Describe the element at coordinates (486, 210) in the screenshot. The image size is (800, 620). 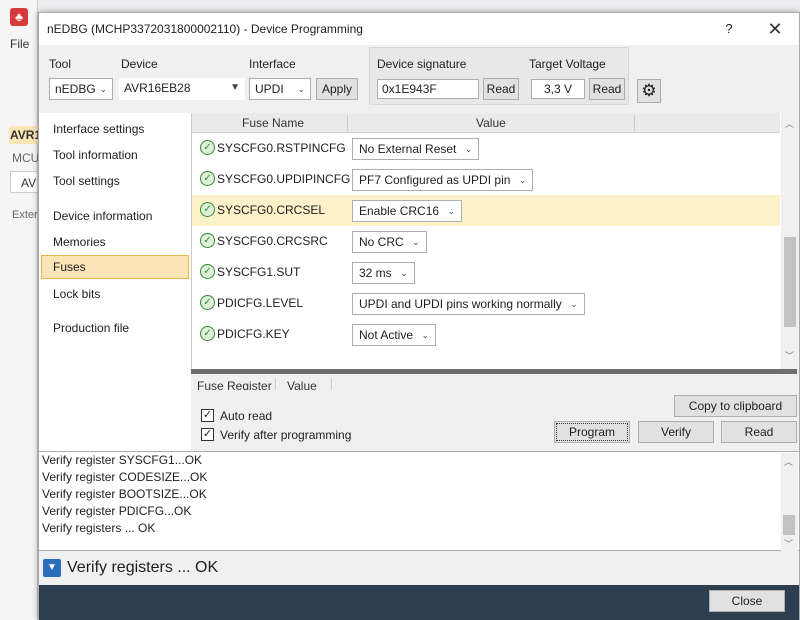
I see `table-row-selected: ✓ SYSCFG0.CRCSEL Enable CRC16 ⌄` at that location.